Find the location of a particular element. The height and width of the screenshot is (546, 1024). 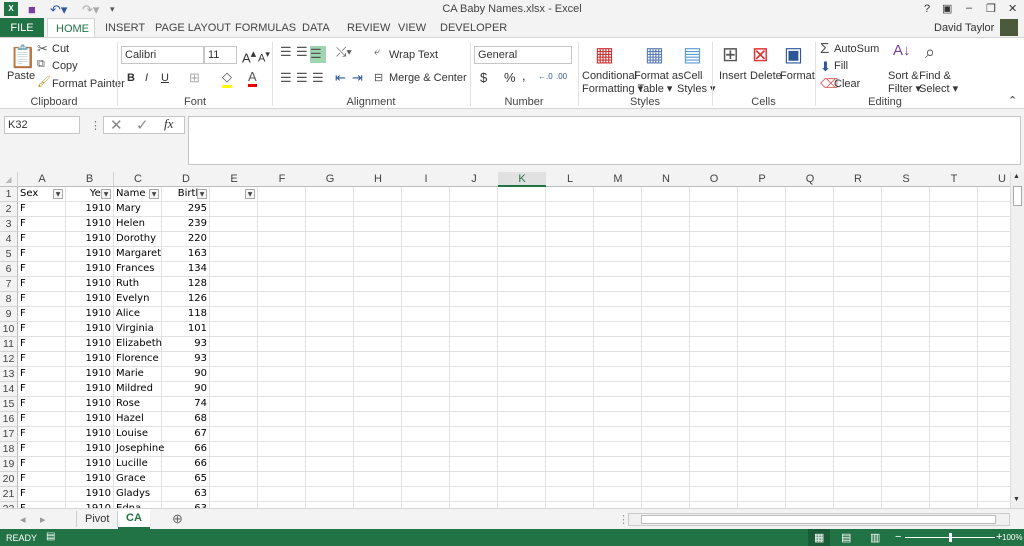

header-cell is located at coordinates (474, 194).